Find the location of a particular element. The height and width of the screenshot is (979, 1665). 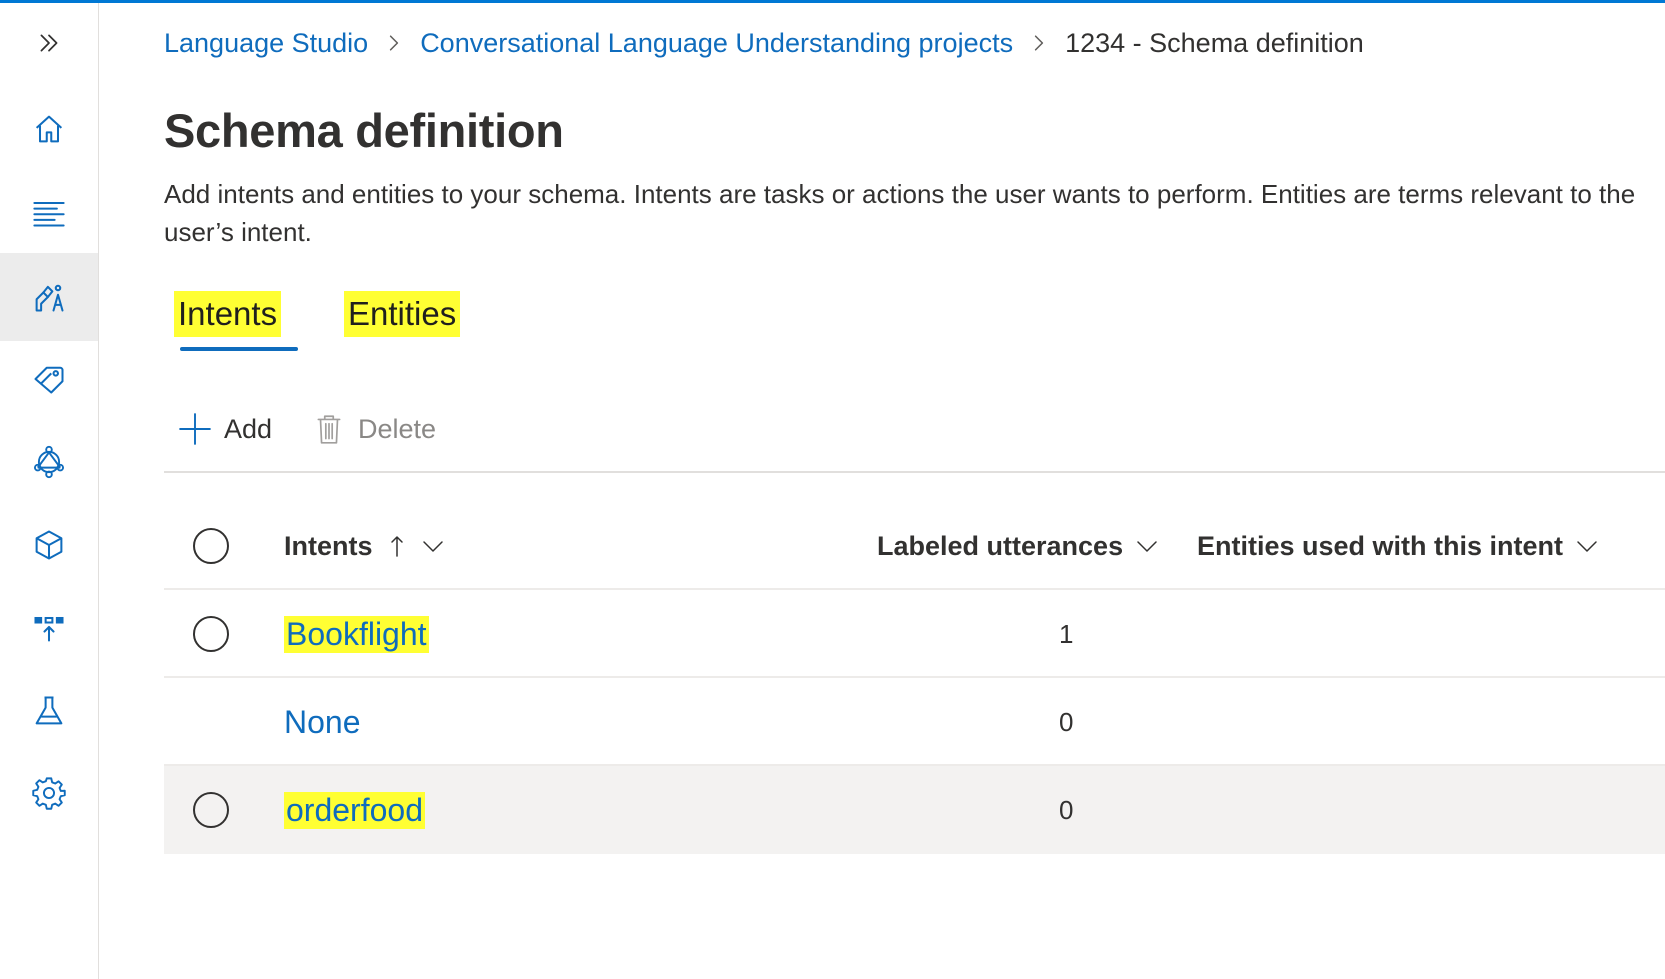

nav-models-button is located at coordinates (49, 545).